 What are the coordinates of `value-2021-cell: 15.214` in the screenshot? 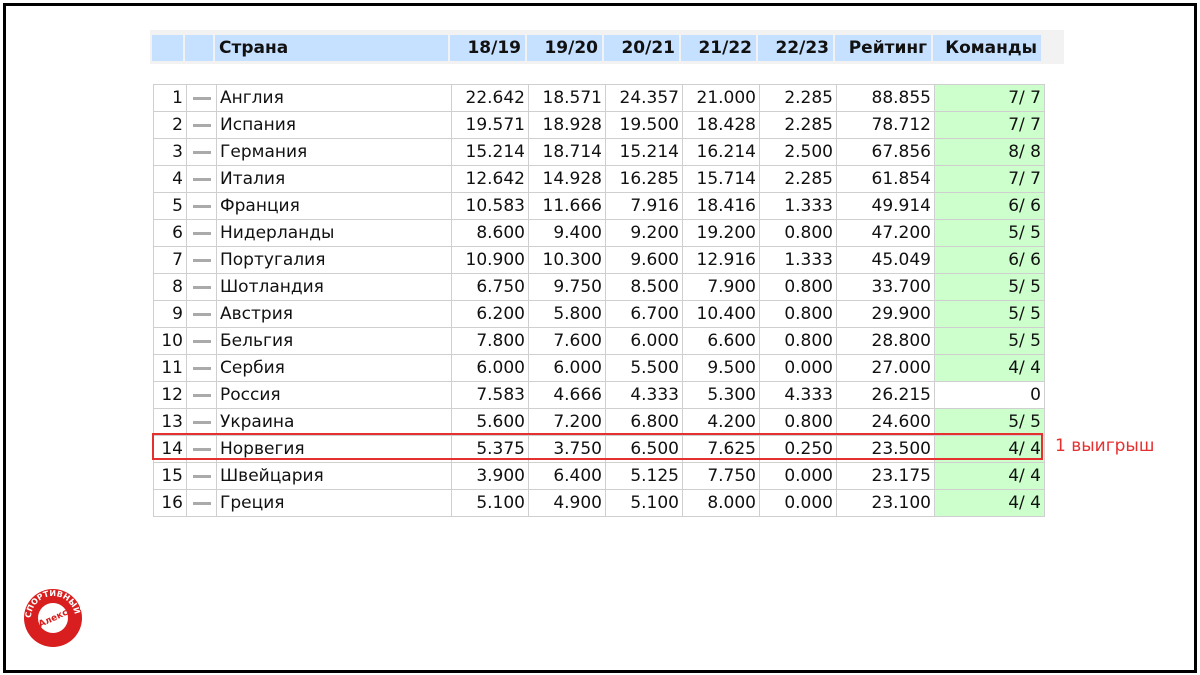 It's located at (644, 152).